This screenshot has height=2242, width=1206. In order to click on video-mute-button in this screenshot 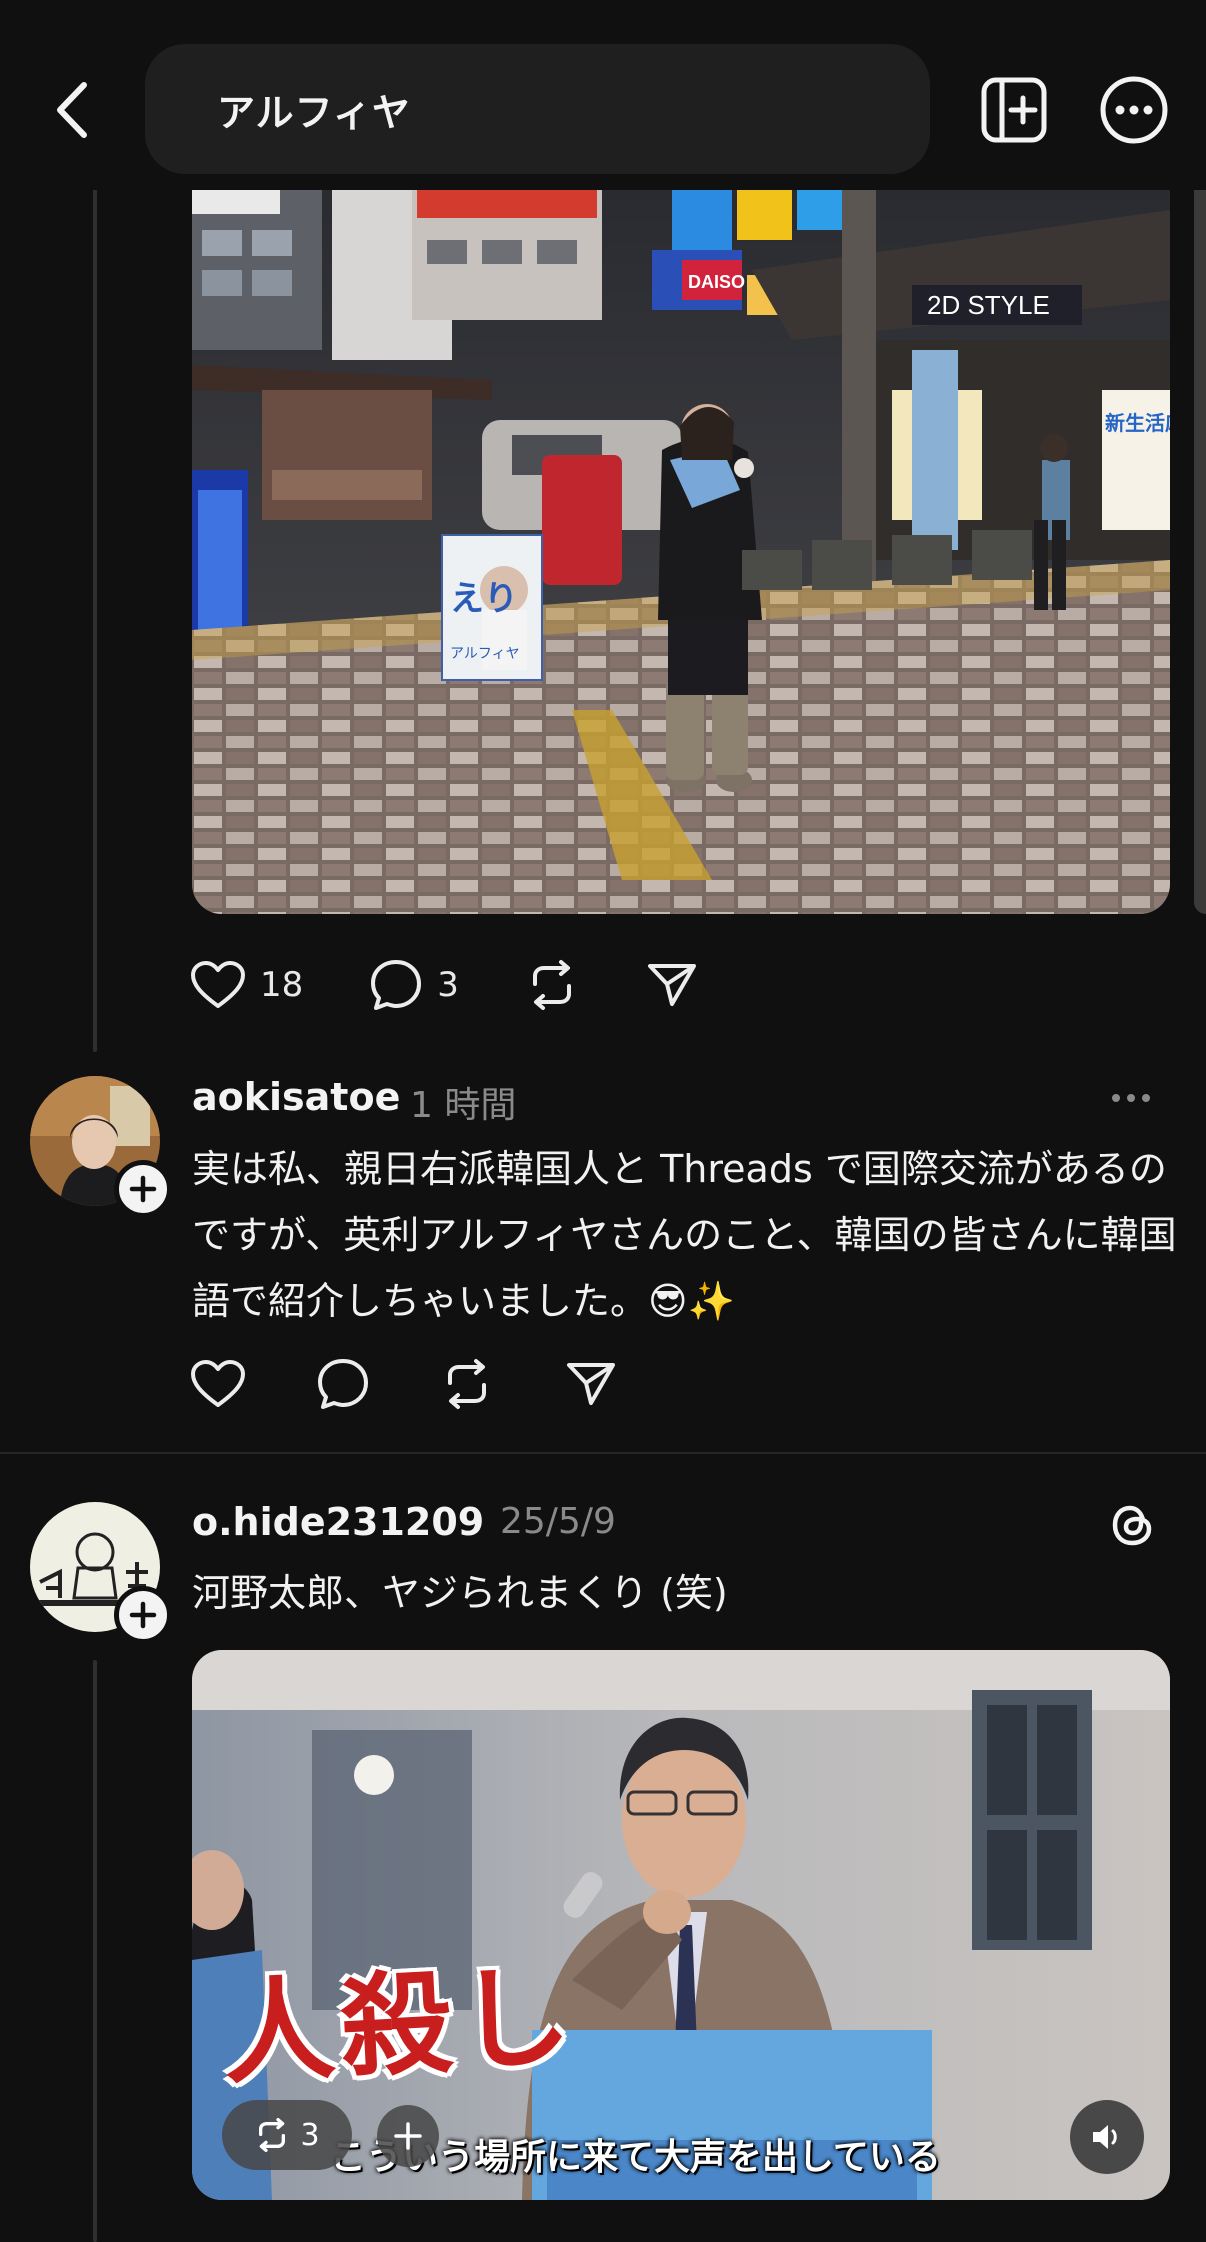, I will do `click(1107, 2137)`.